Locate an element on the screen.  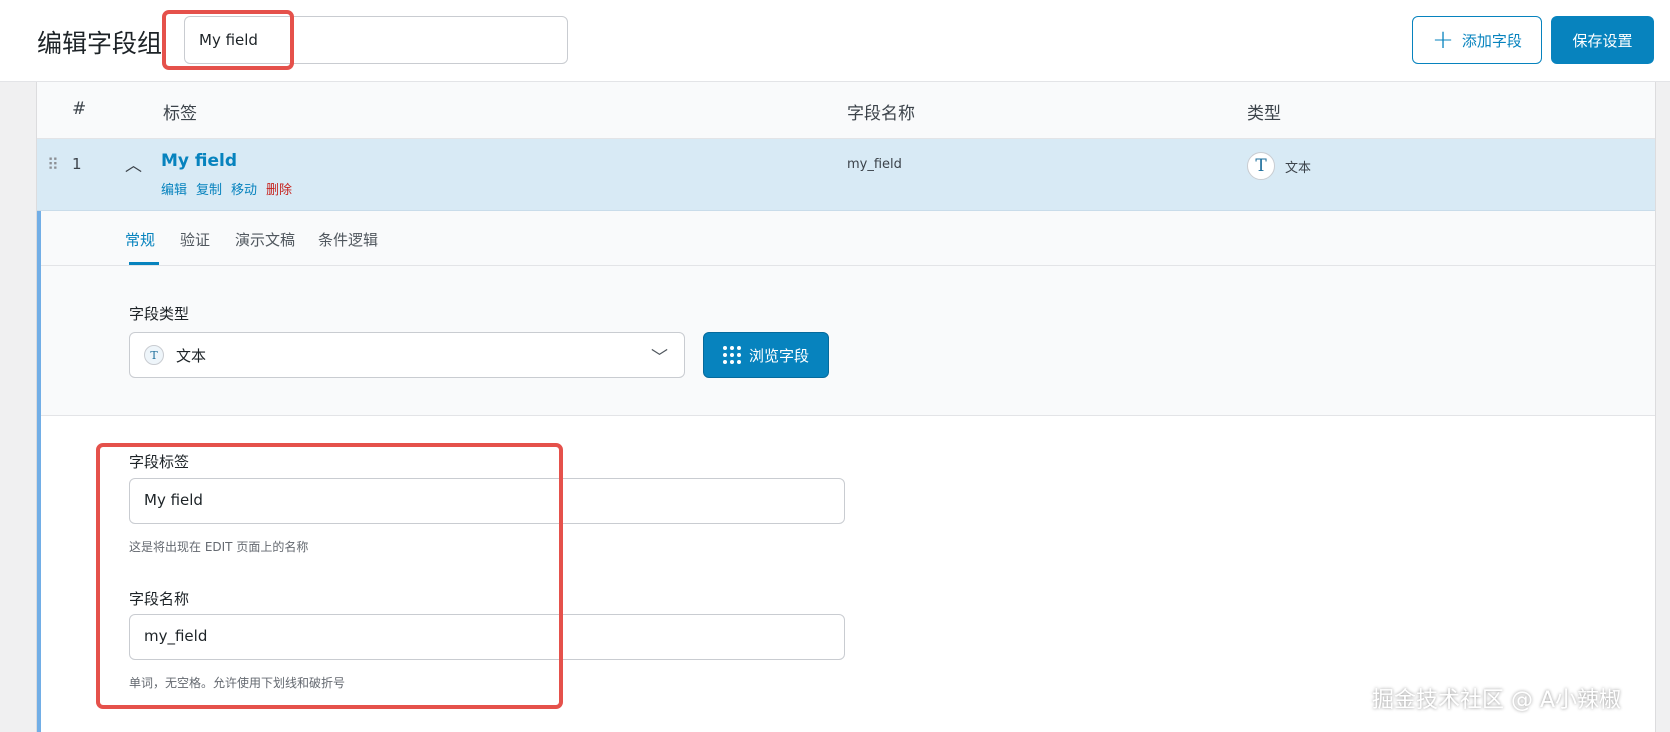
top-bar: 编辑字段组 My field + 添加字段 保存设置 is located at coordinates (835, 41).